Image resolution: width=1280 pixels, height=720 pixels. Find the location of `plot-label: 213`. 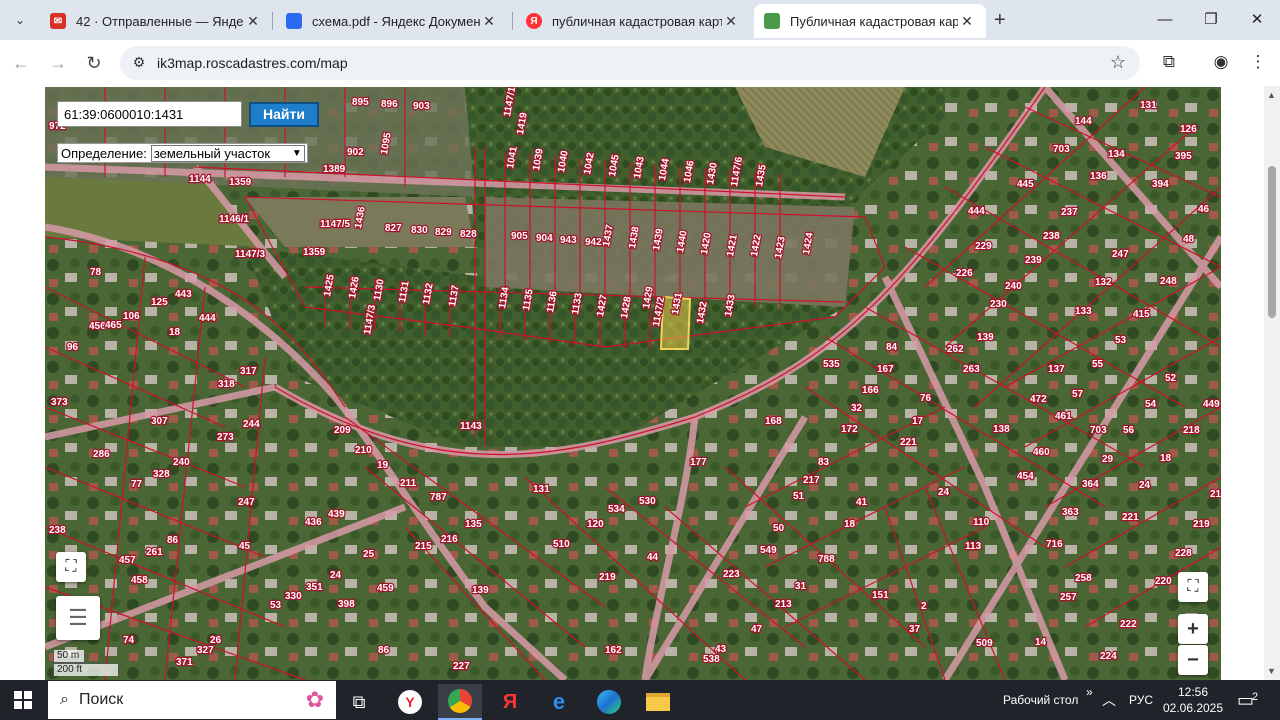

plot-label: 213 is located at coordinates (784, 604).